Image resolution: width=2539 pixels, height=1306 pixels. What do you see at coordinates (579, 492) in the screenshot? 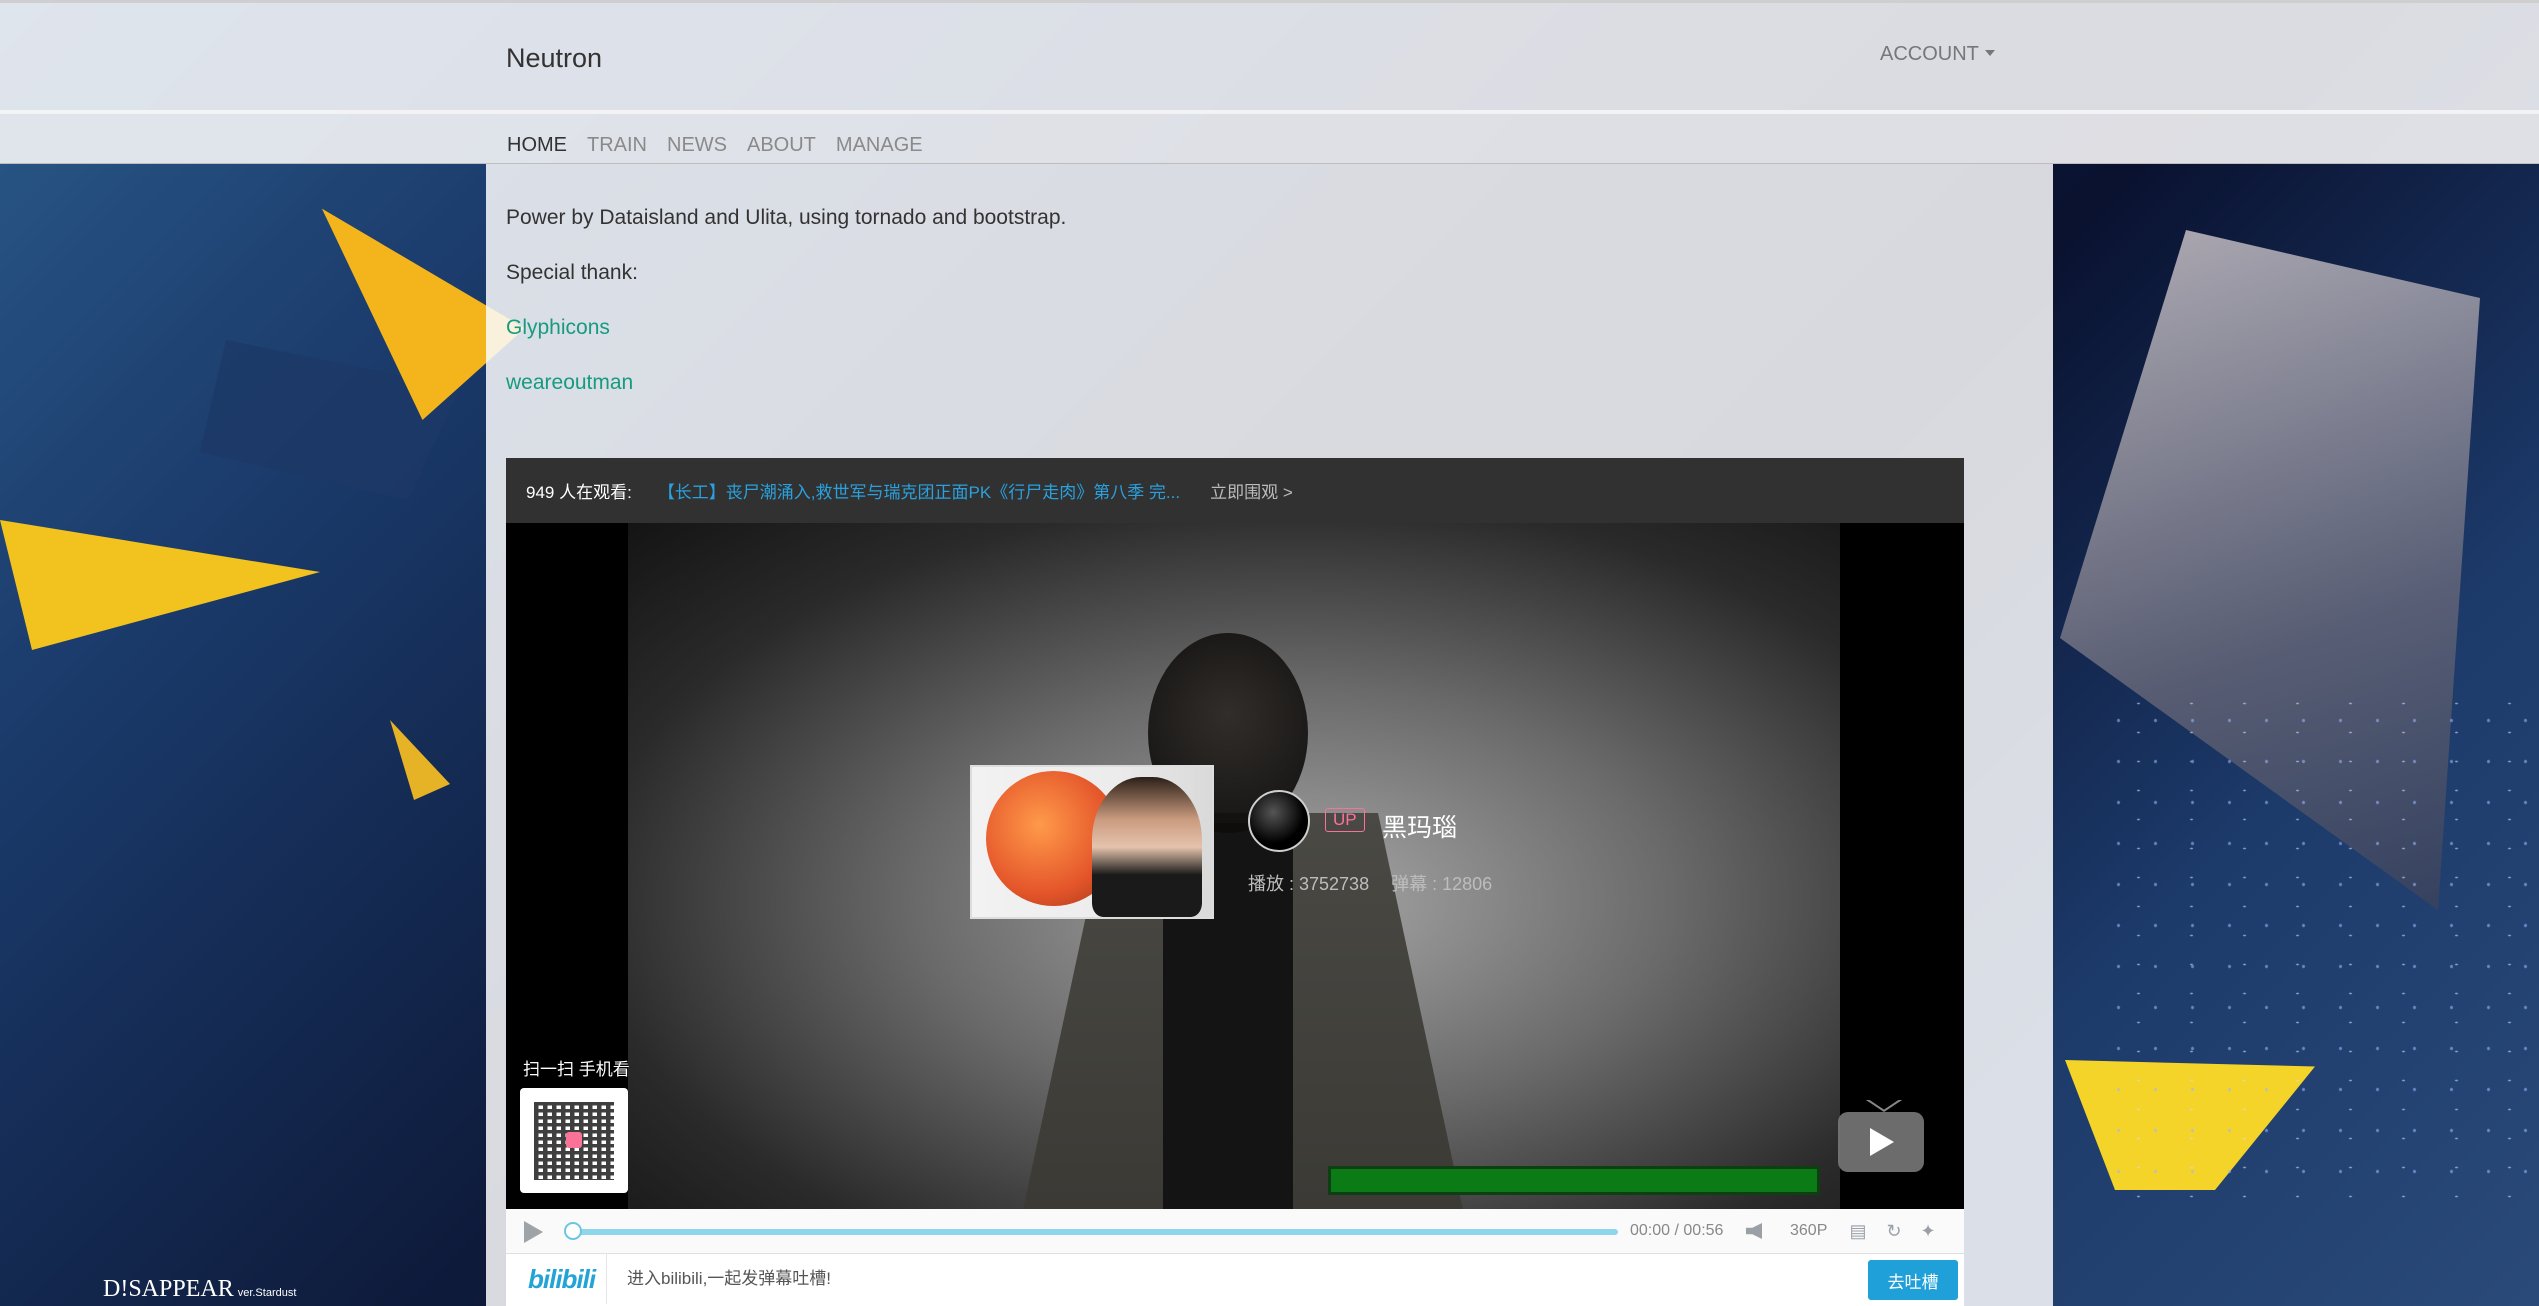
I see `live-viewer-count: 949 人在观看:` at bounding box center [579, 492].